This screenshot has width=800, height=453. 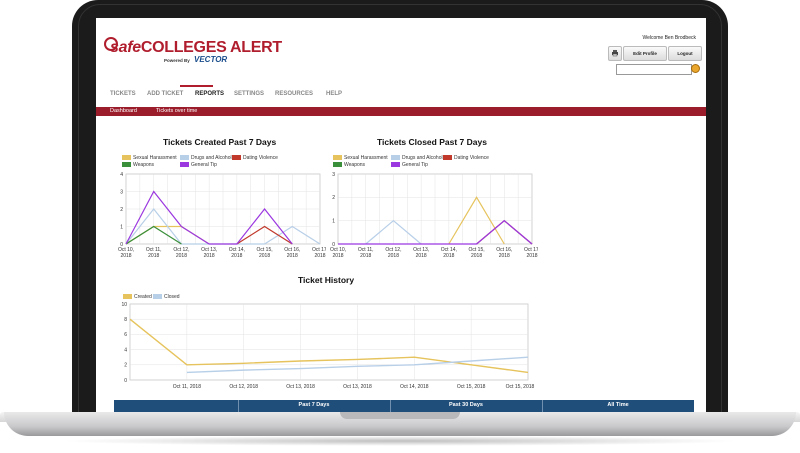 What do you see at coordinates (165, 94) in the screenshot?
I see `nav-add-ticket: ADD TICKET` at bounding box center [165, 94].